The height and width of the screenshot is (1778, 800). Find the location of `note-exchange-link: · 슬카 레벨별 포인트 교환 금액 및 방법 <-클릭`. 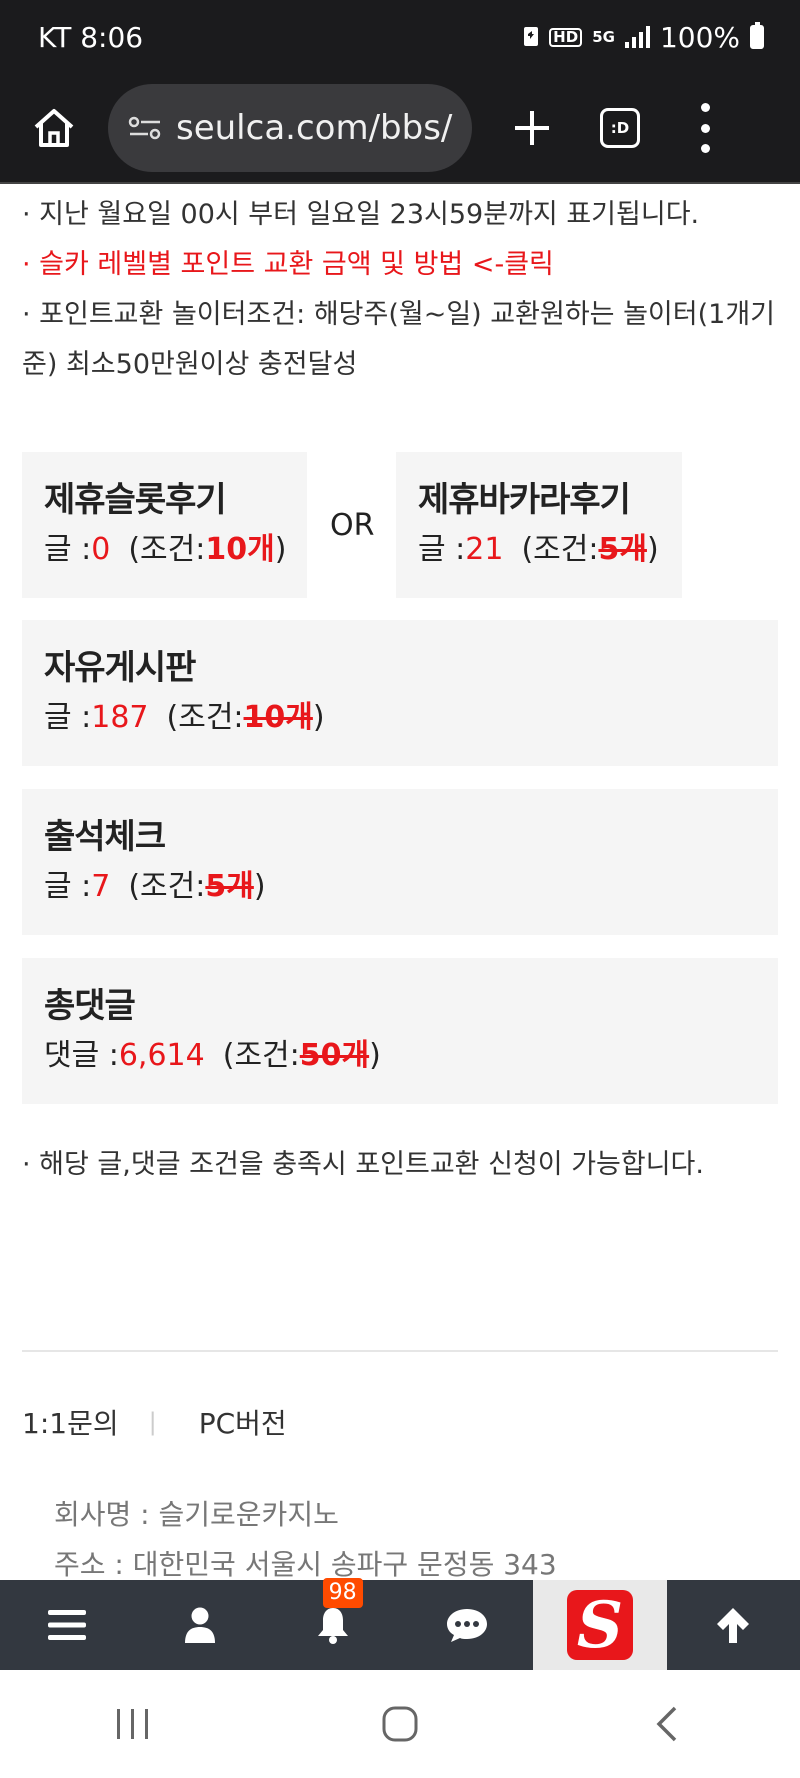

note-exchange-link: · 슬카 레벨별 포인트 교환 금액 및 방법 <-클릭 is located at coordinates (400, 265).